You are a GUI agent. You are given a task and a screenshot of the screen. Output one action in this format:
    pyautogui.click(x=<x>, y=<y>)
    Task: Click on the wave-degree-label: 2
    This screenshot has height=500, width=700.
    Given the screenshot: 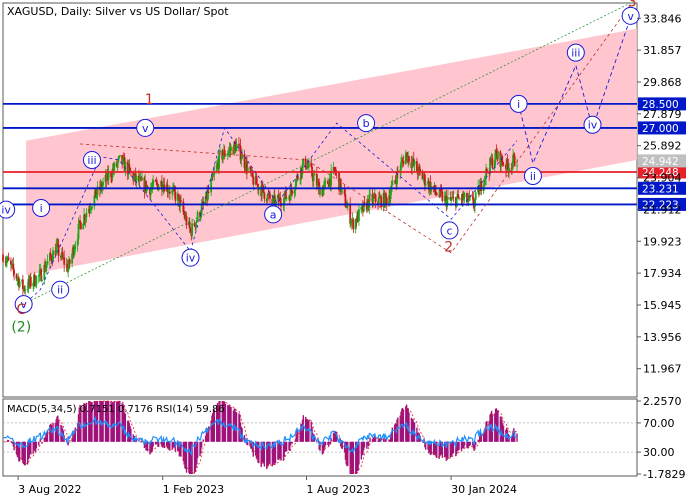 What is the action you would take?
    pyautogui.click(x=448, y=247)
    